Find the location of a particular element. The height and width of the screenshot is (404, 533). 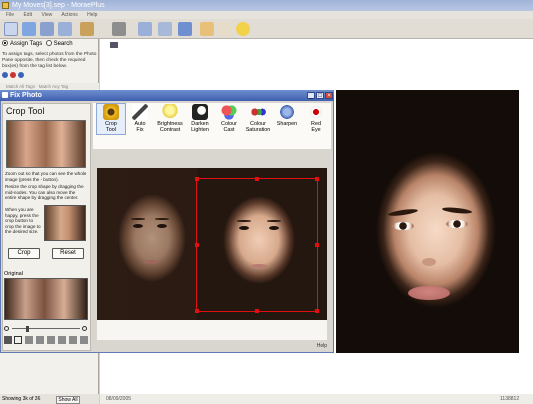

close-button: × is located at coordinates (329, 95).